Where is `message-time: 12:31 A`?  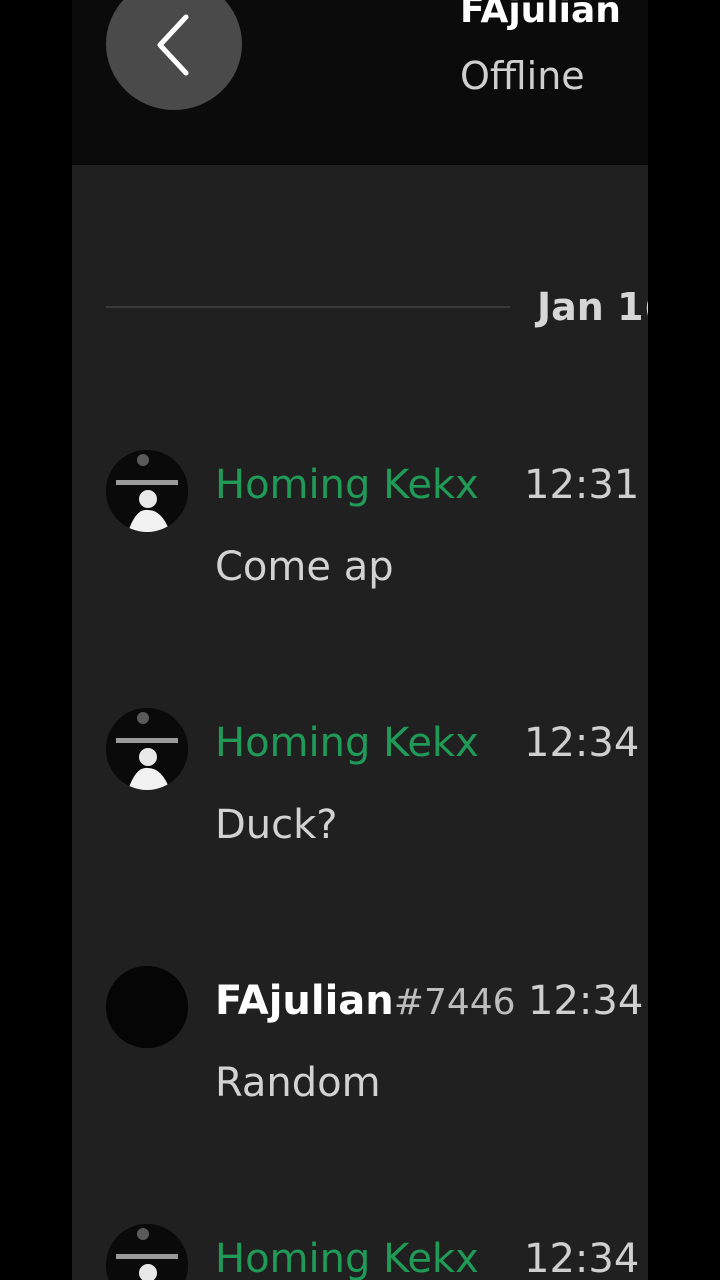 message-time: 12:31 A is located at coordinates (586, 485).